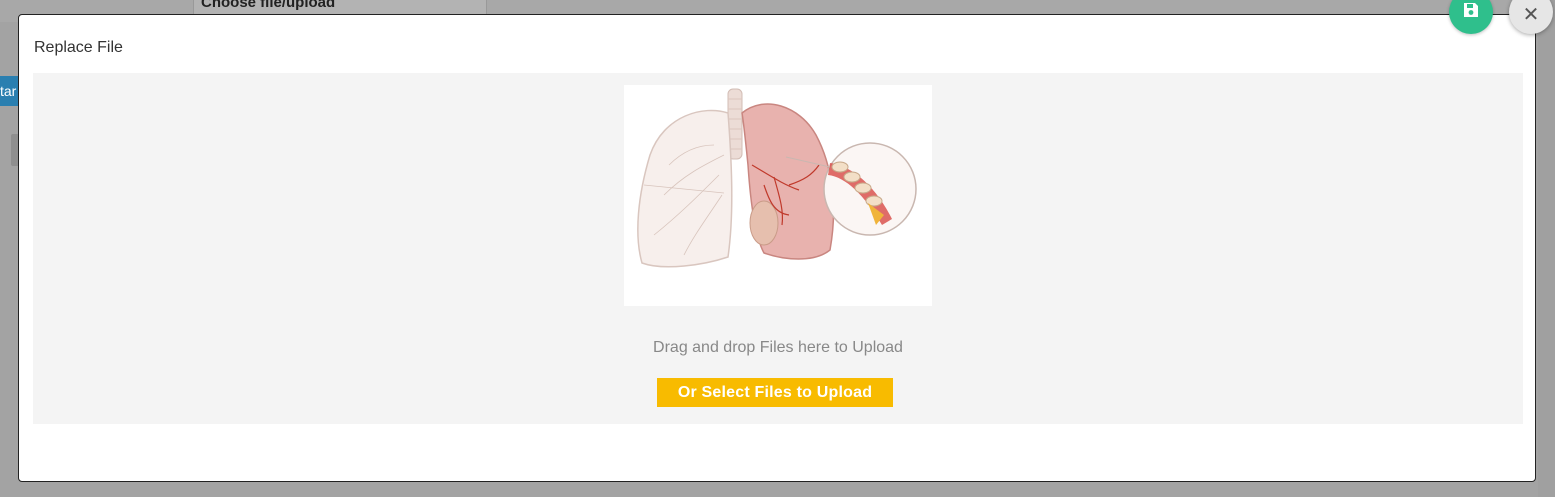 Image resolution: width=1555 pixels, height=497 pixels. I want to click on dropzone-instruction: Drag and drop Files here to Upload, so click(778, 347).